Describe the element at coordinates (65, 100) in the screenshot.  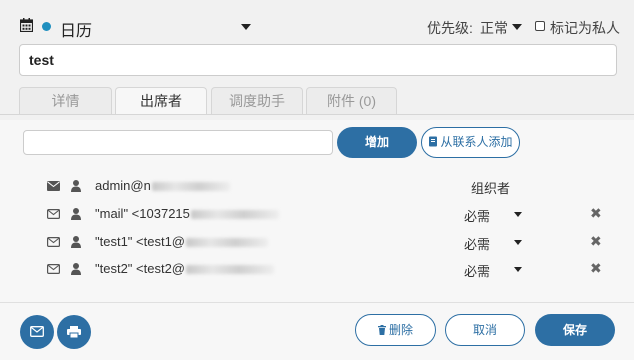
I see `tab-details: 详情` at that location.